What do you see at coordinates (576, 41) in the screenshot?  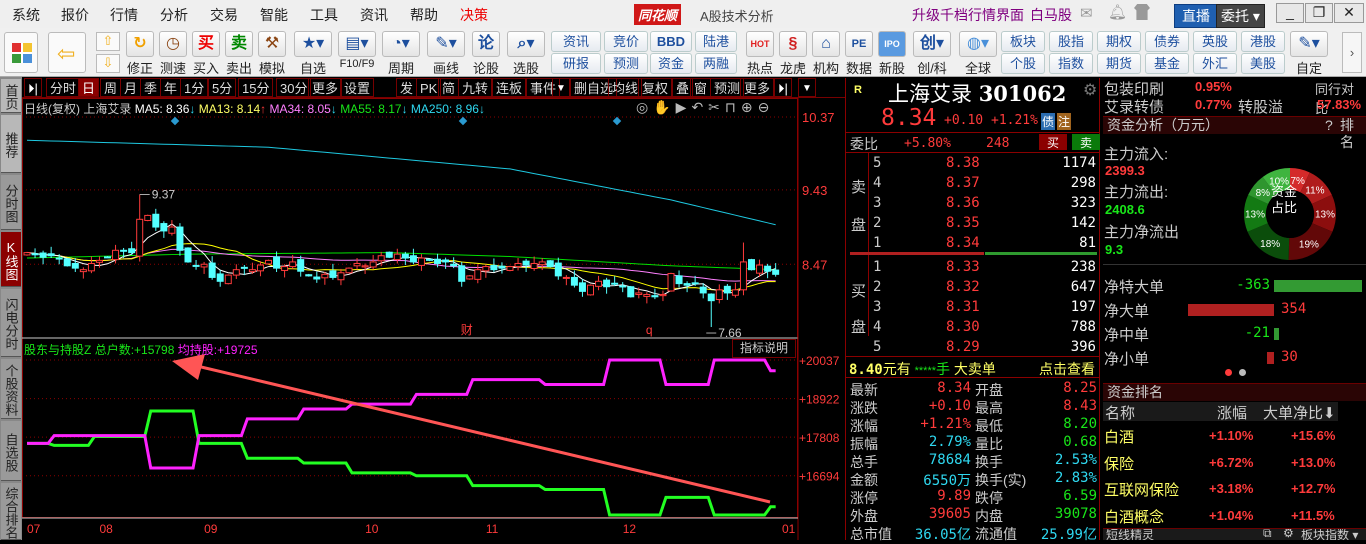 I see `btn-news: 资讯` at bounding box center [576, 41].